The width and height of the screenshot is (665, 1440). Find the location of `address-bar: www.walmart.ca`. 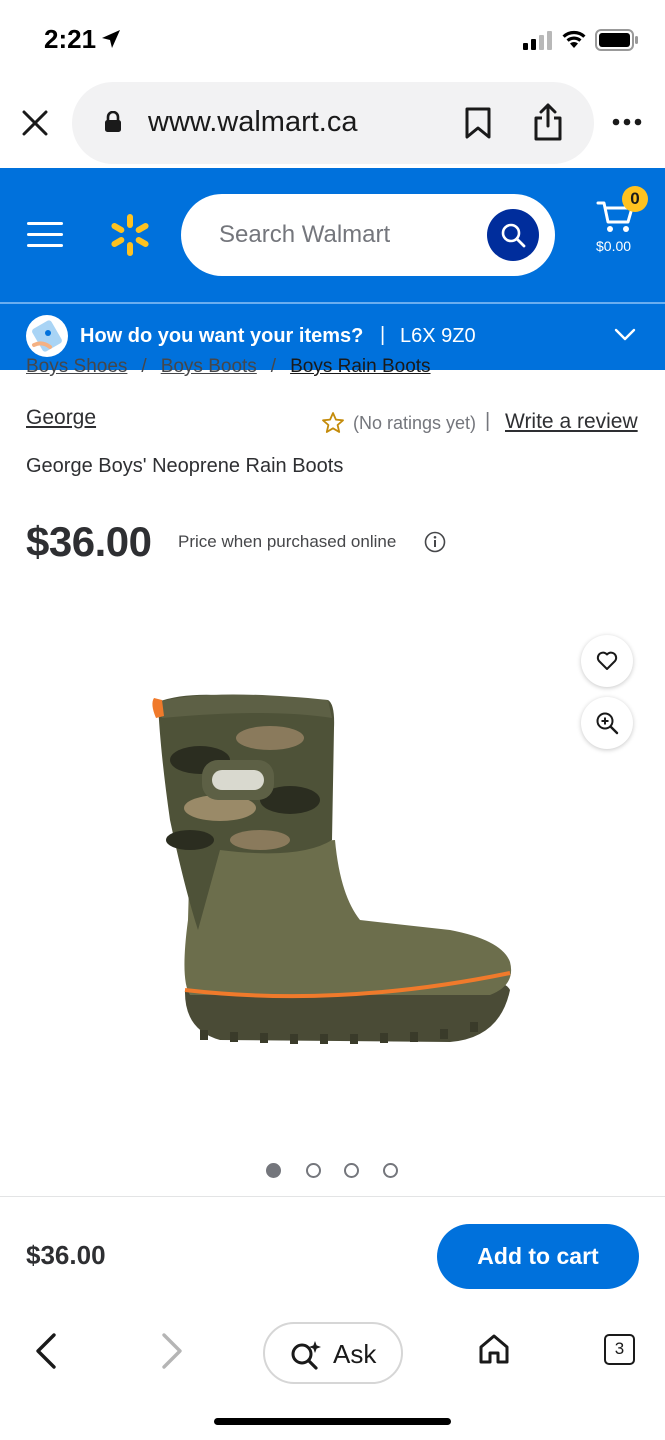

address-bar: www.walmart.ca is located at coordinates (333, 123).